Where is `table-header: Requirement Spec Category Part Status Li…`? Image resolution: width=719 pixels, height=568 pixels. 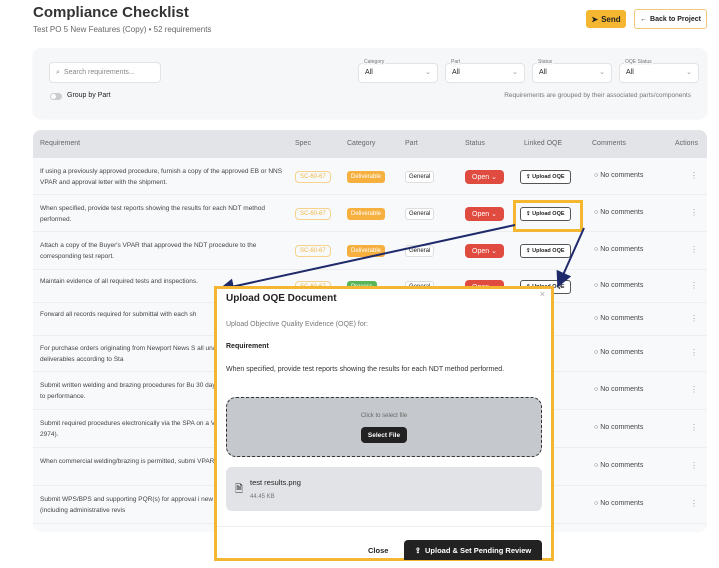
table-header: Requirement Spec Category Part Status Li… is located at coordinates (370, 144).